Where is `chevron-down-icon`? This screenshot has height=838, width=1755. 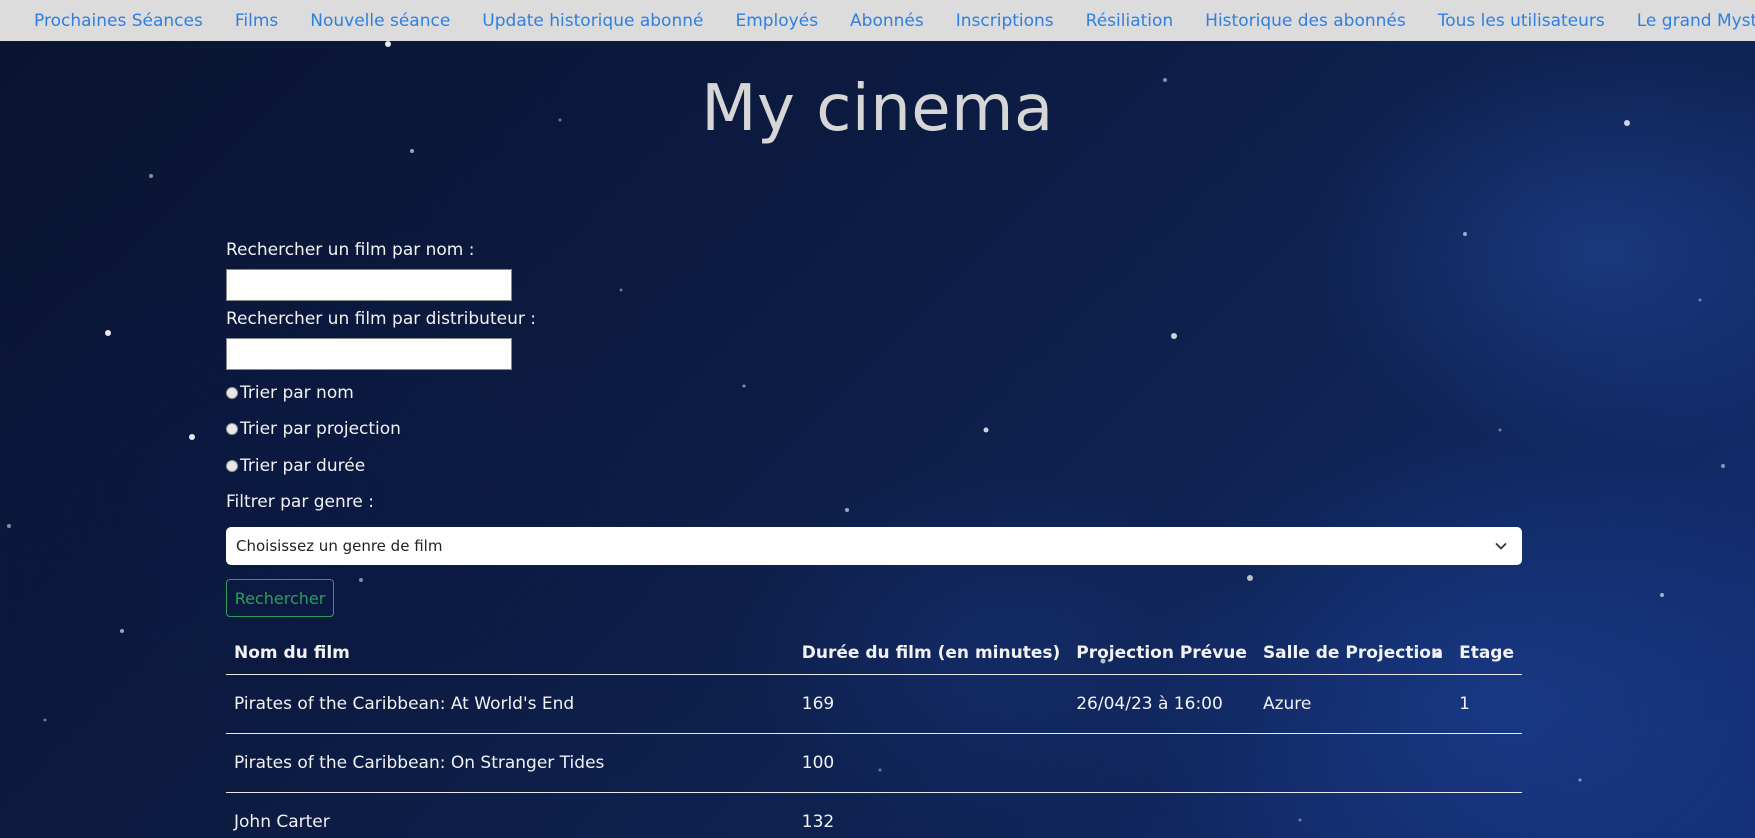 chevron-down-icon is located at coordinates (1501, 546).